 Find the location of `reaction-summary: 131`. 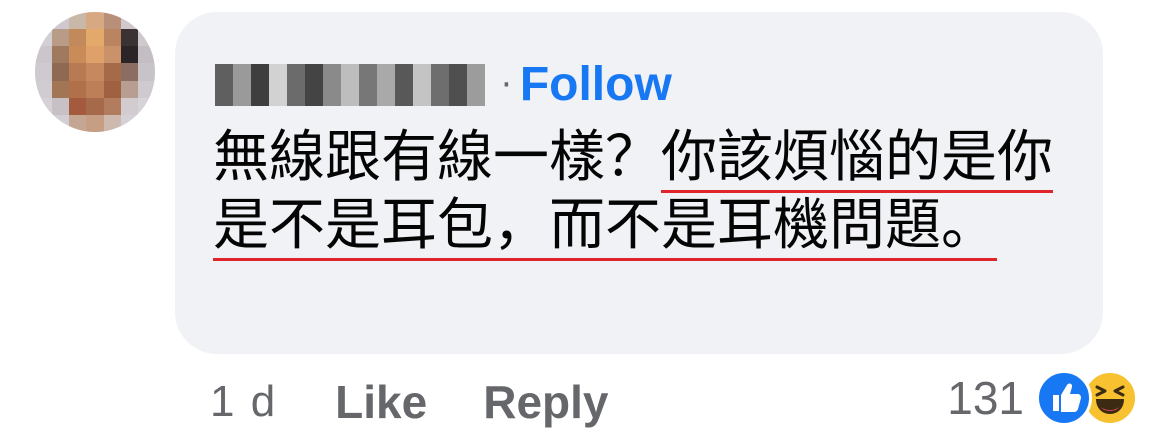

reaction-summary: 131 is located at coordinates (1042, 398).